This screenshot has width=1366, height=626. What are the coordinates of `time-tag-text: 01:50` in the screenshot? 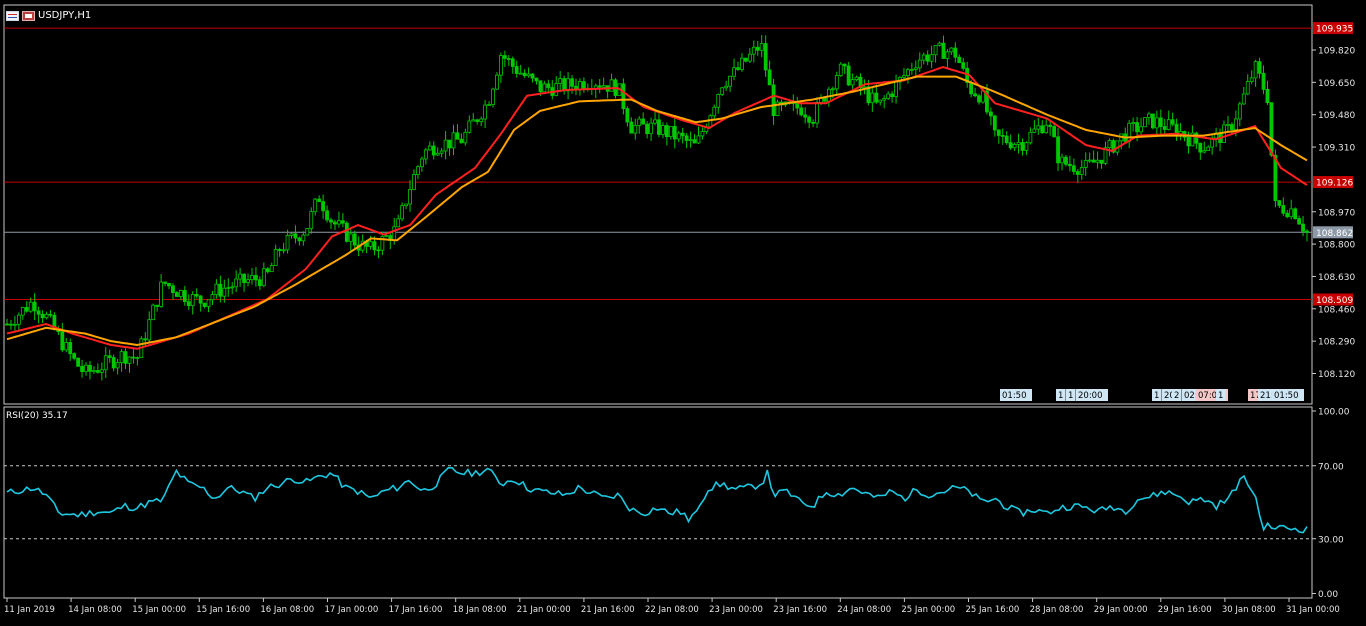 It's located at (1286, 396).